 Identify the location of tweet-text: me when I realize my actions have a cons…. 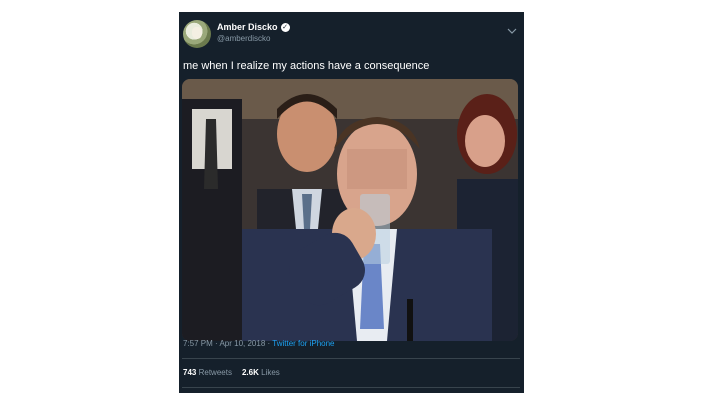
(306, 66).